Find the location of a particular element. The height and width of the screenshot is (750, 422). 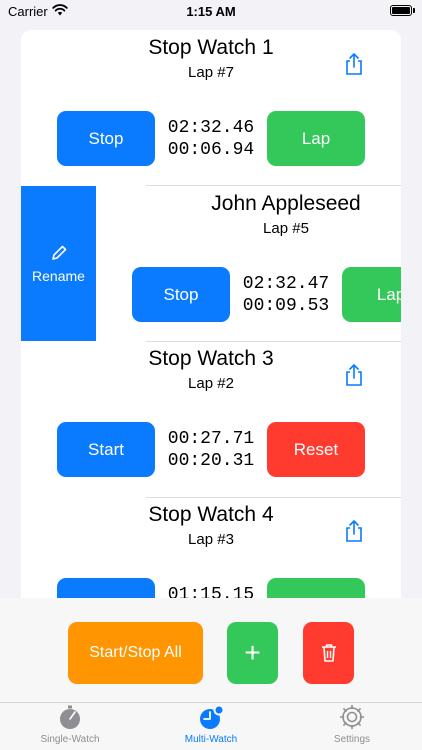

rename-button: Rename is located at coordinates (58, 263).